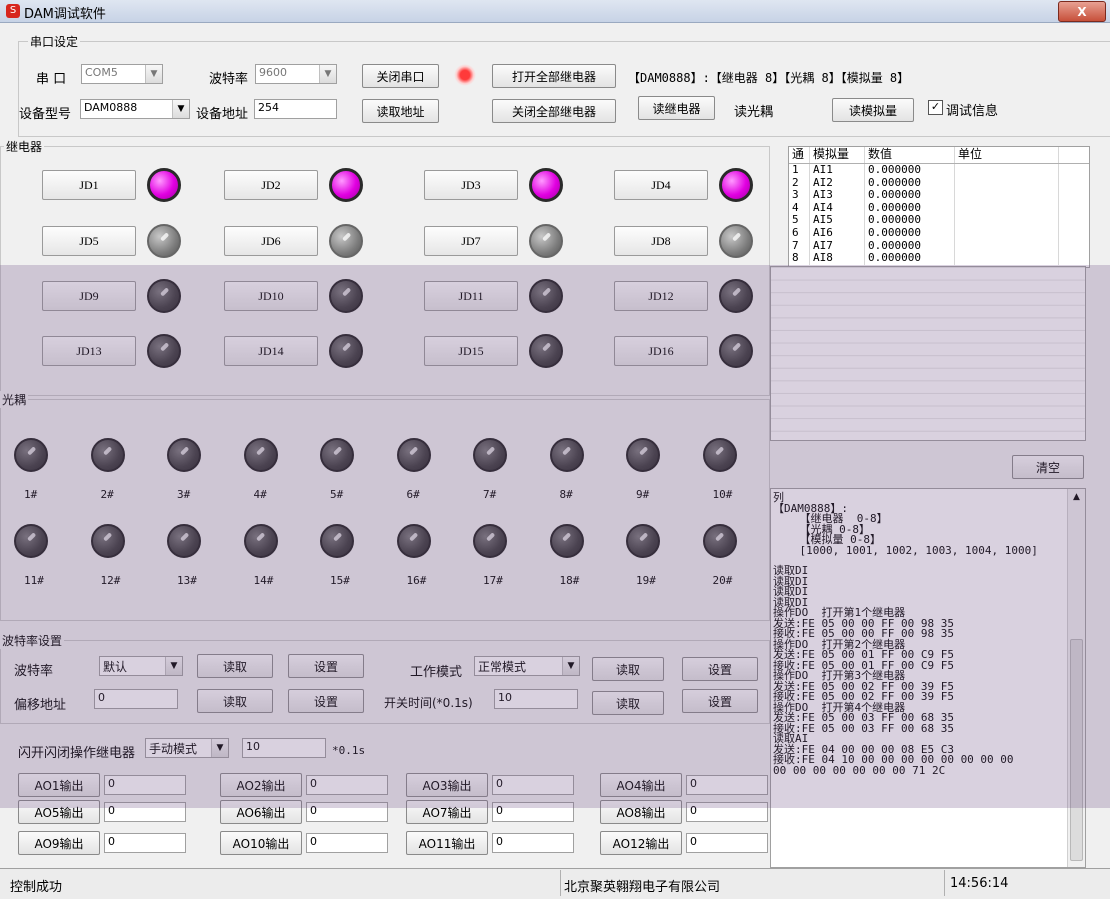 Image resolution: width=1110 pixels, height=899 pixels. What do you see at coordinates (661, 296) in the screenshot?
I see `relay-button-12: JD12` at bounding box center [661, 296].